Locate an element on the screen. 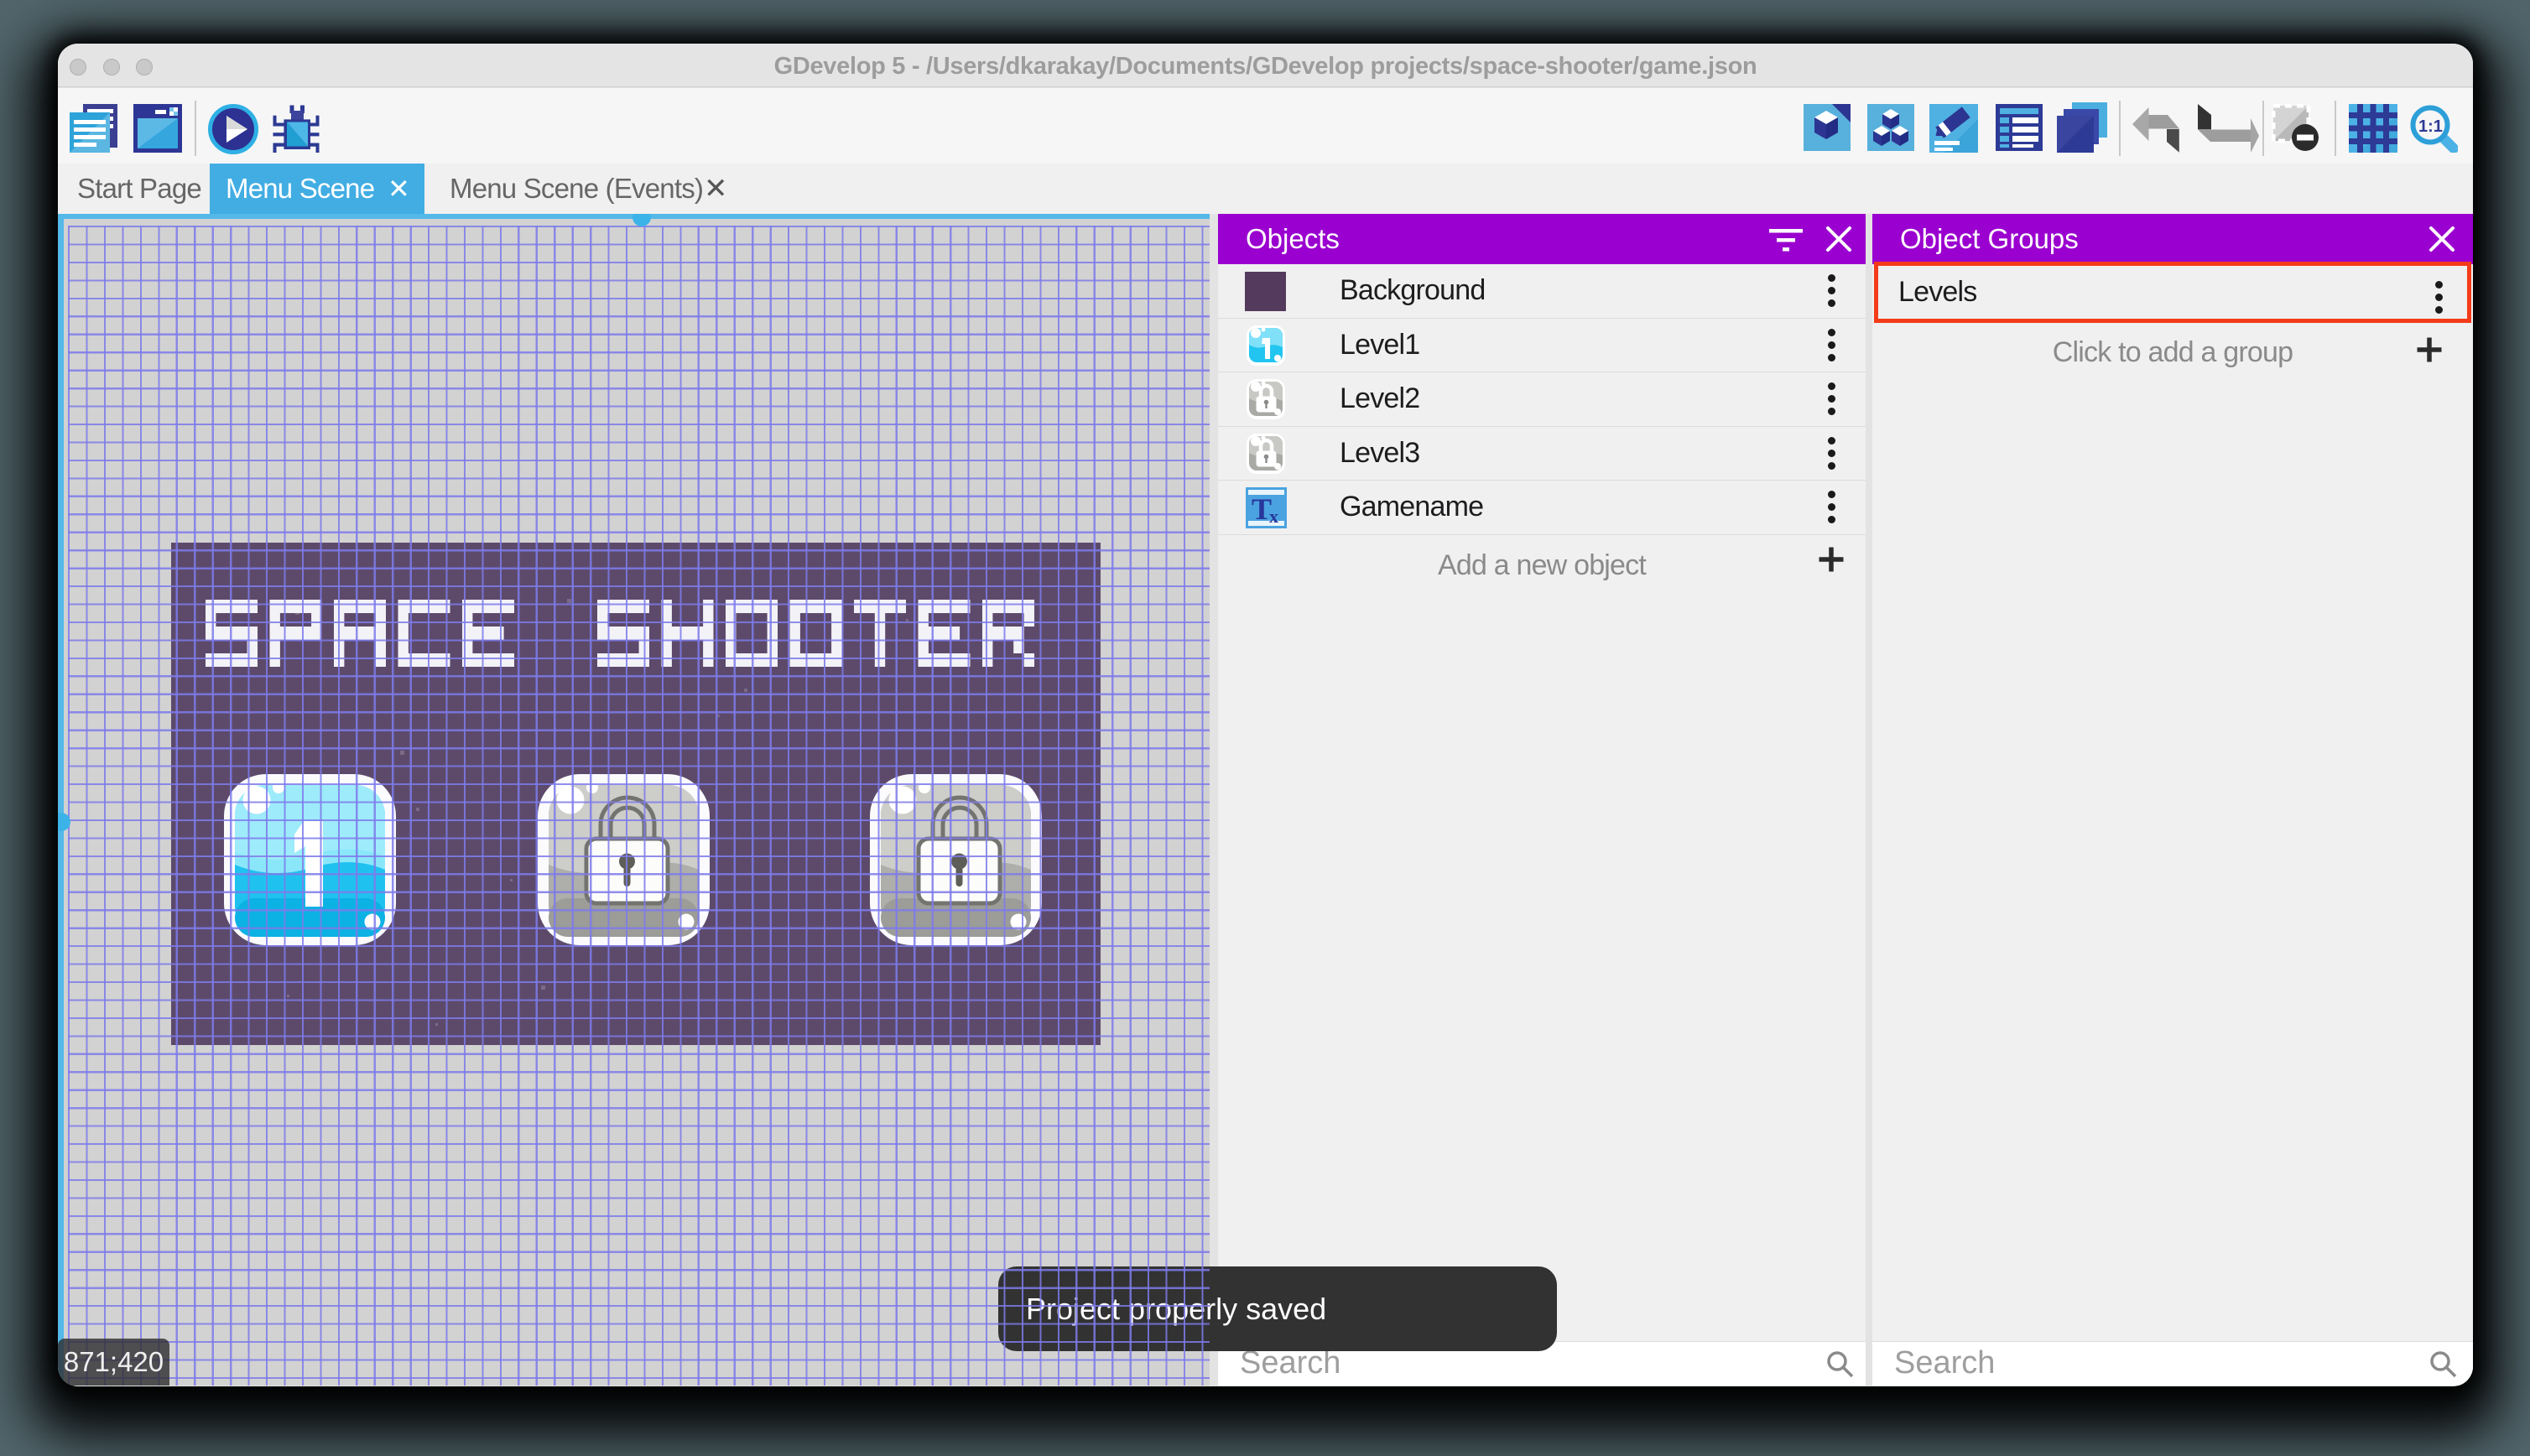  svg-text: x is located at coordinates (1273, 516).